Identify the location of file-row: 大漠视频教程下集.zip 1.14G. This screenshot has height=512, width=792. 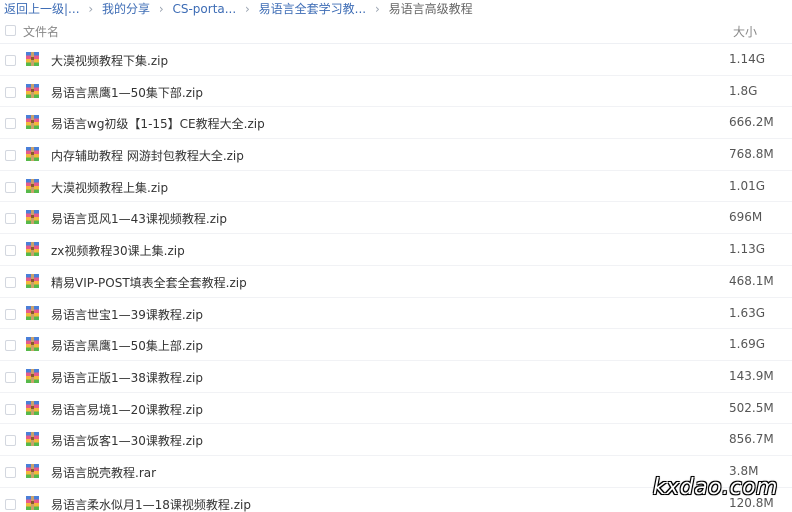
(396, 60).